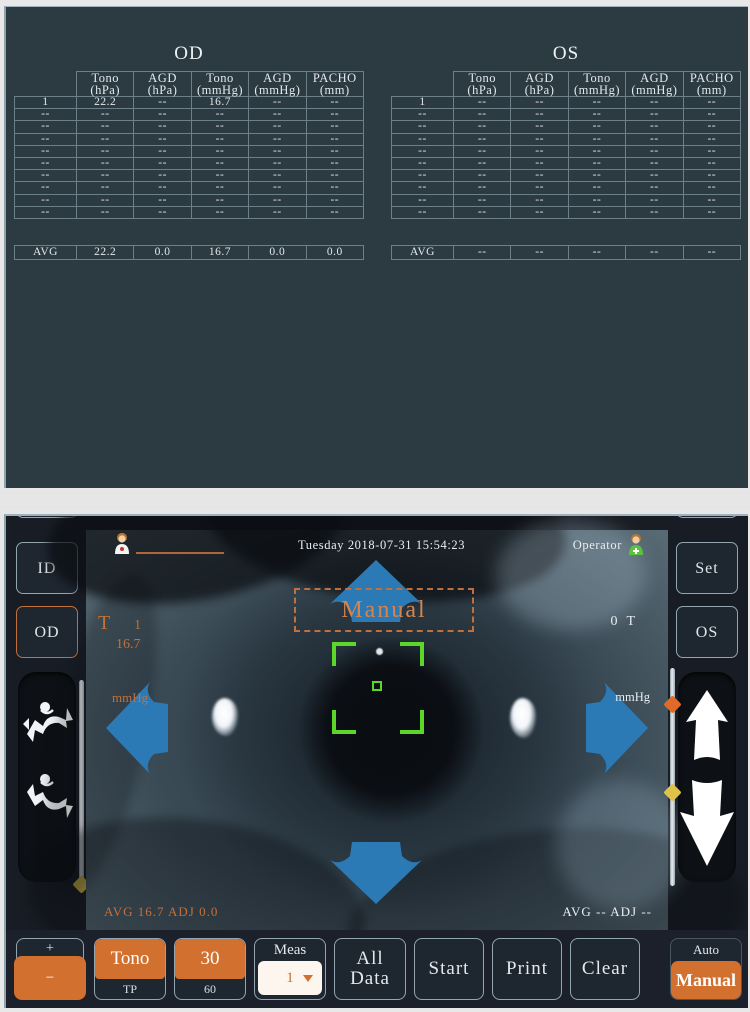  What do you see at coordinates (130, 969) in the screenshot?
I see `tono-mode-button: Tono TP` at bounding box center [130, 969].